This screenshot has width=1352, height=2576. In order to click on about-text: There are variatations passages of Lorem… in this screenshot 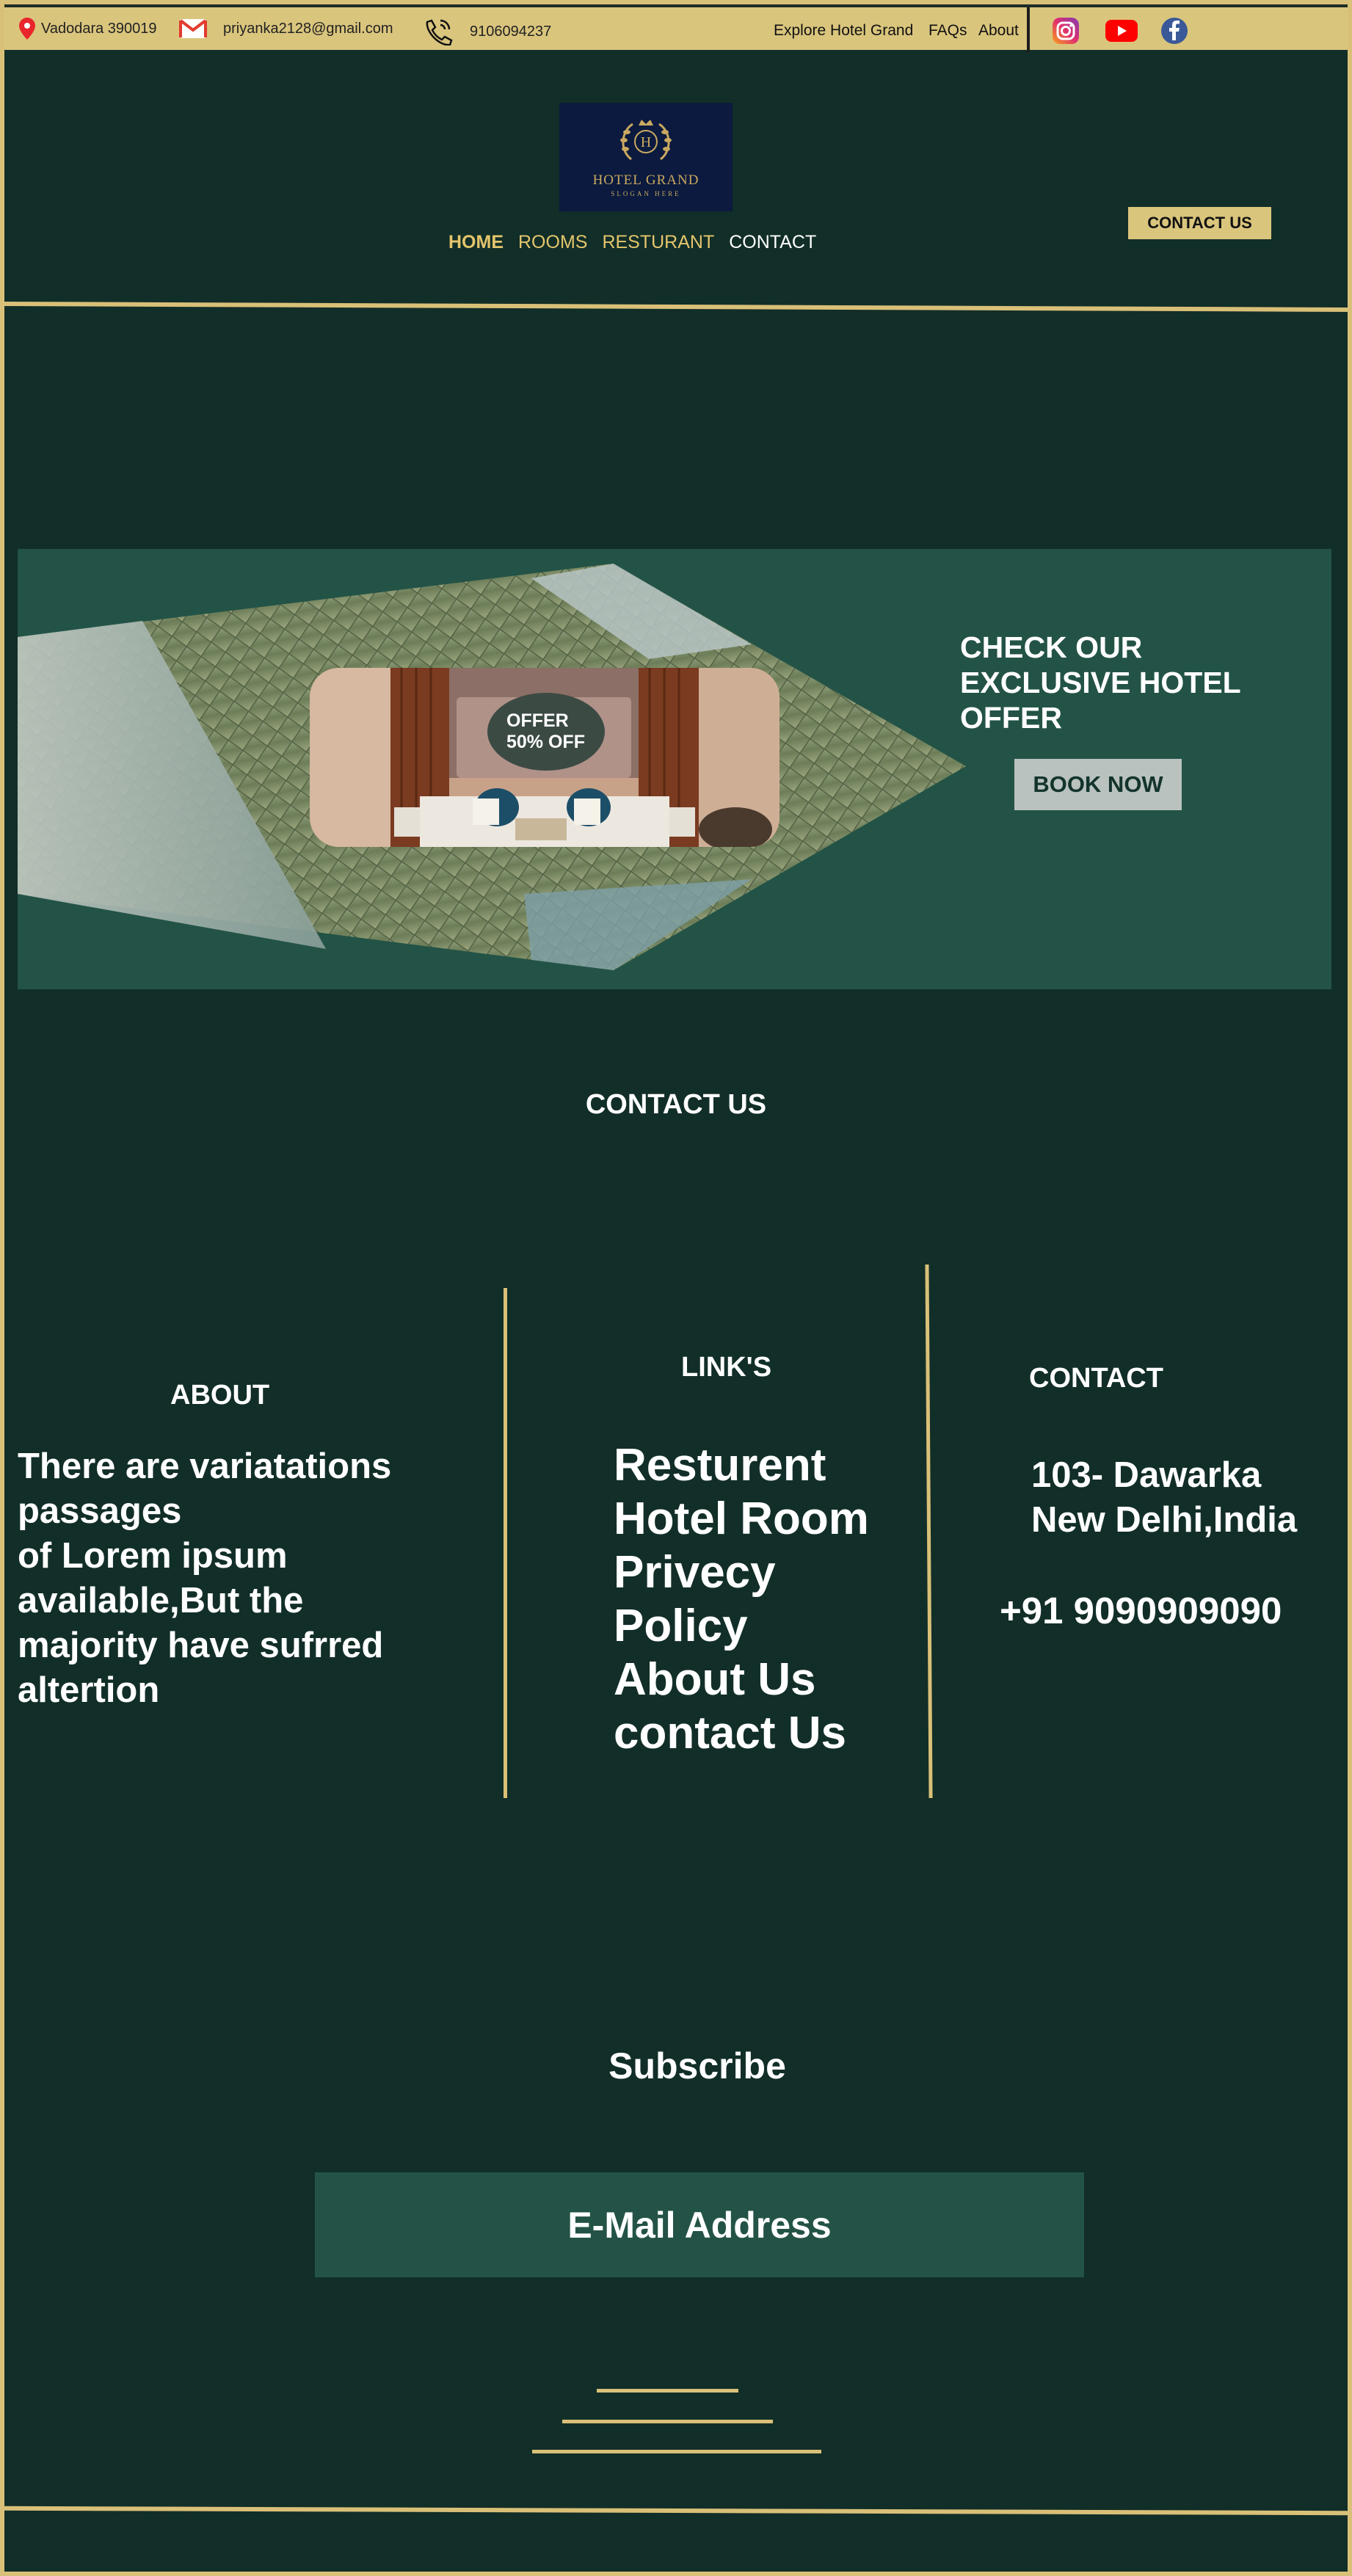, I will do `click(205, 1578)`.